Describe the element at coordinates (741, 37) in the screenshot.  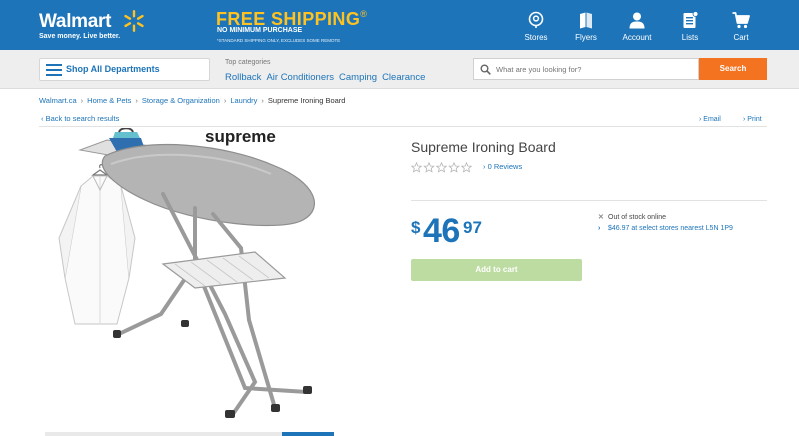
I see `nav-cart-label: Cart` at that location.